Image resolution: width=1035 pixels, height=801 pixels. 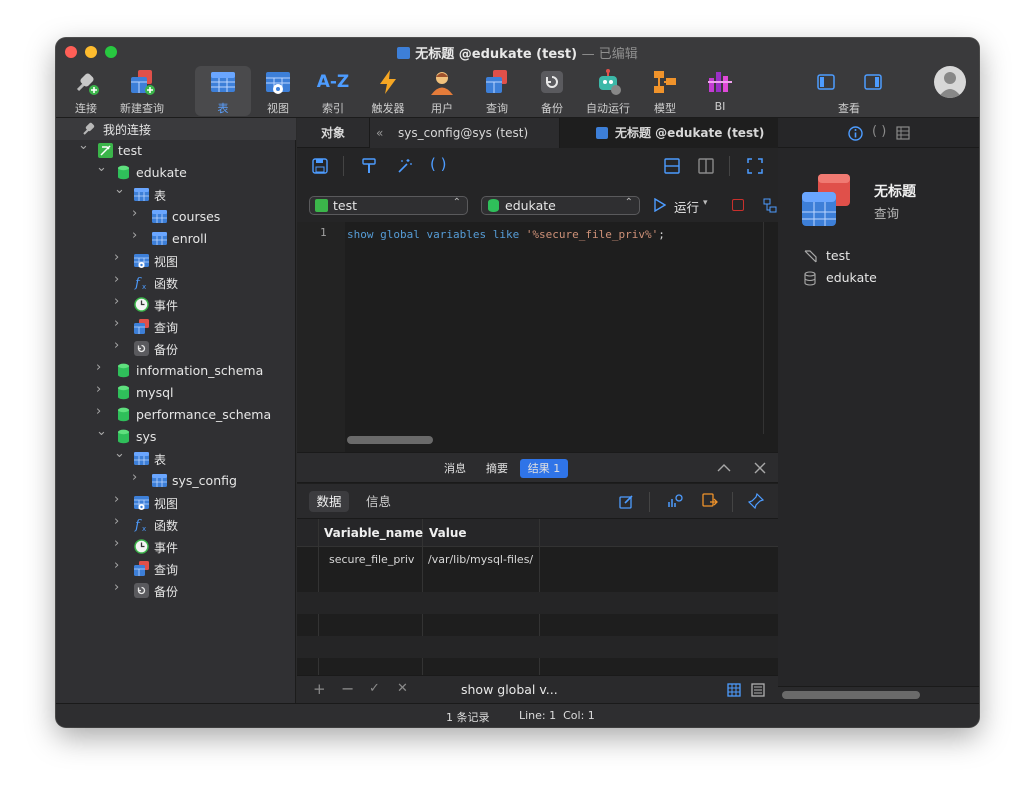 What do you see at coordinates (347, 688) in the screenshot?
I see `delete-row-icon: −` at bounding box center [347, 688].